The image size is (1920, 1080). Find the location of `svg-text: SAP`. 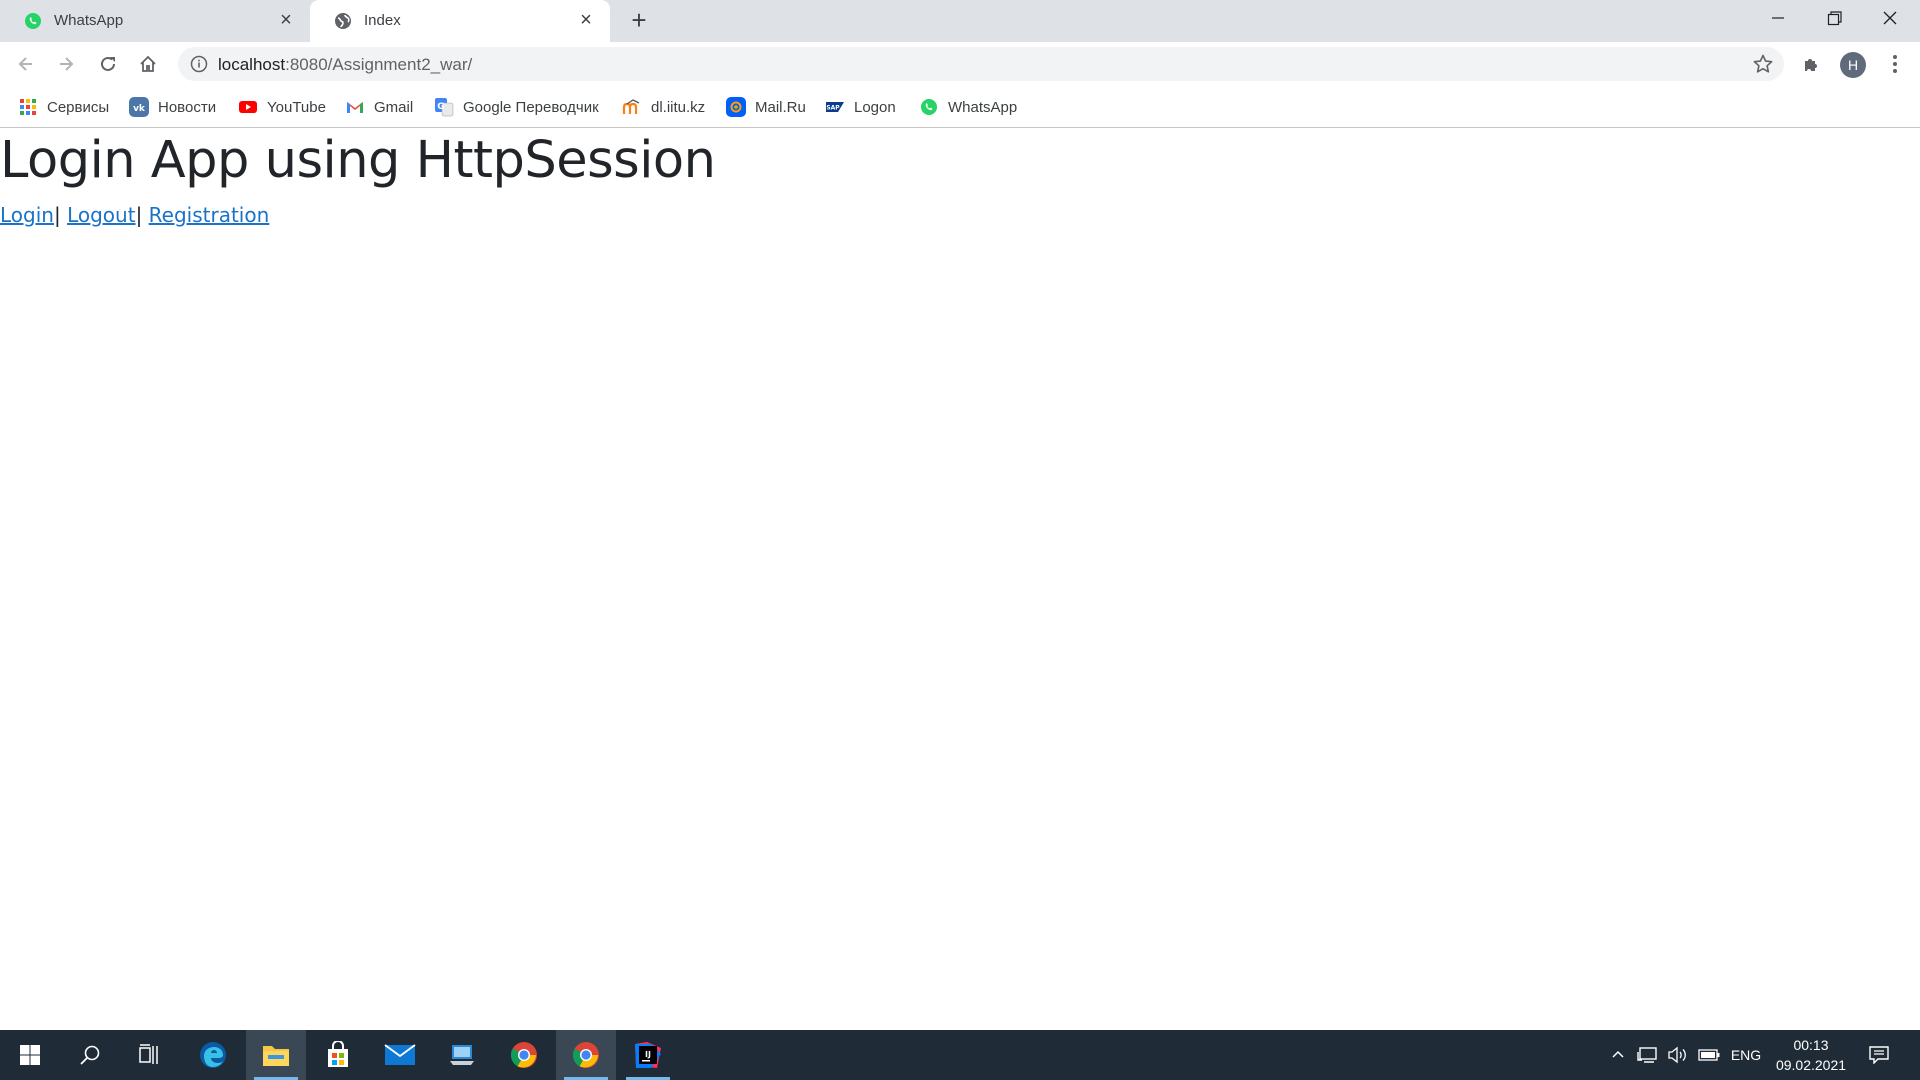

svg-text: SAP is located at coordinates (833, 108).